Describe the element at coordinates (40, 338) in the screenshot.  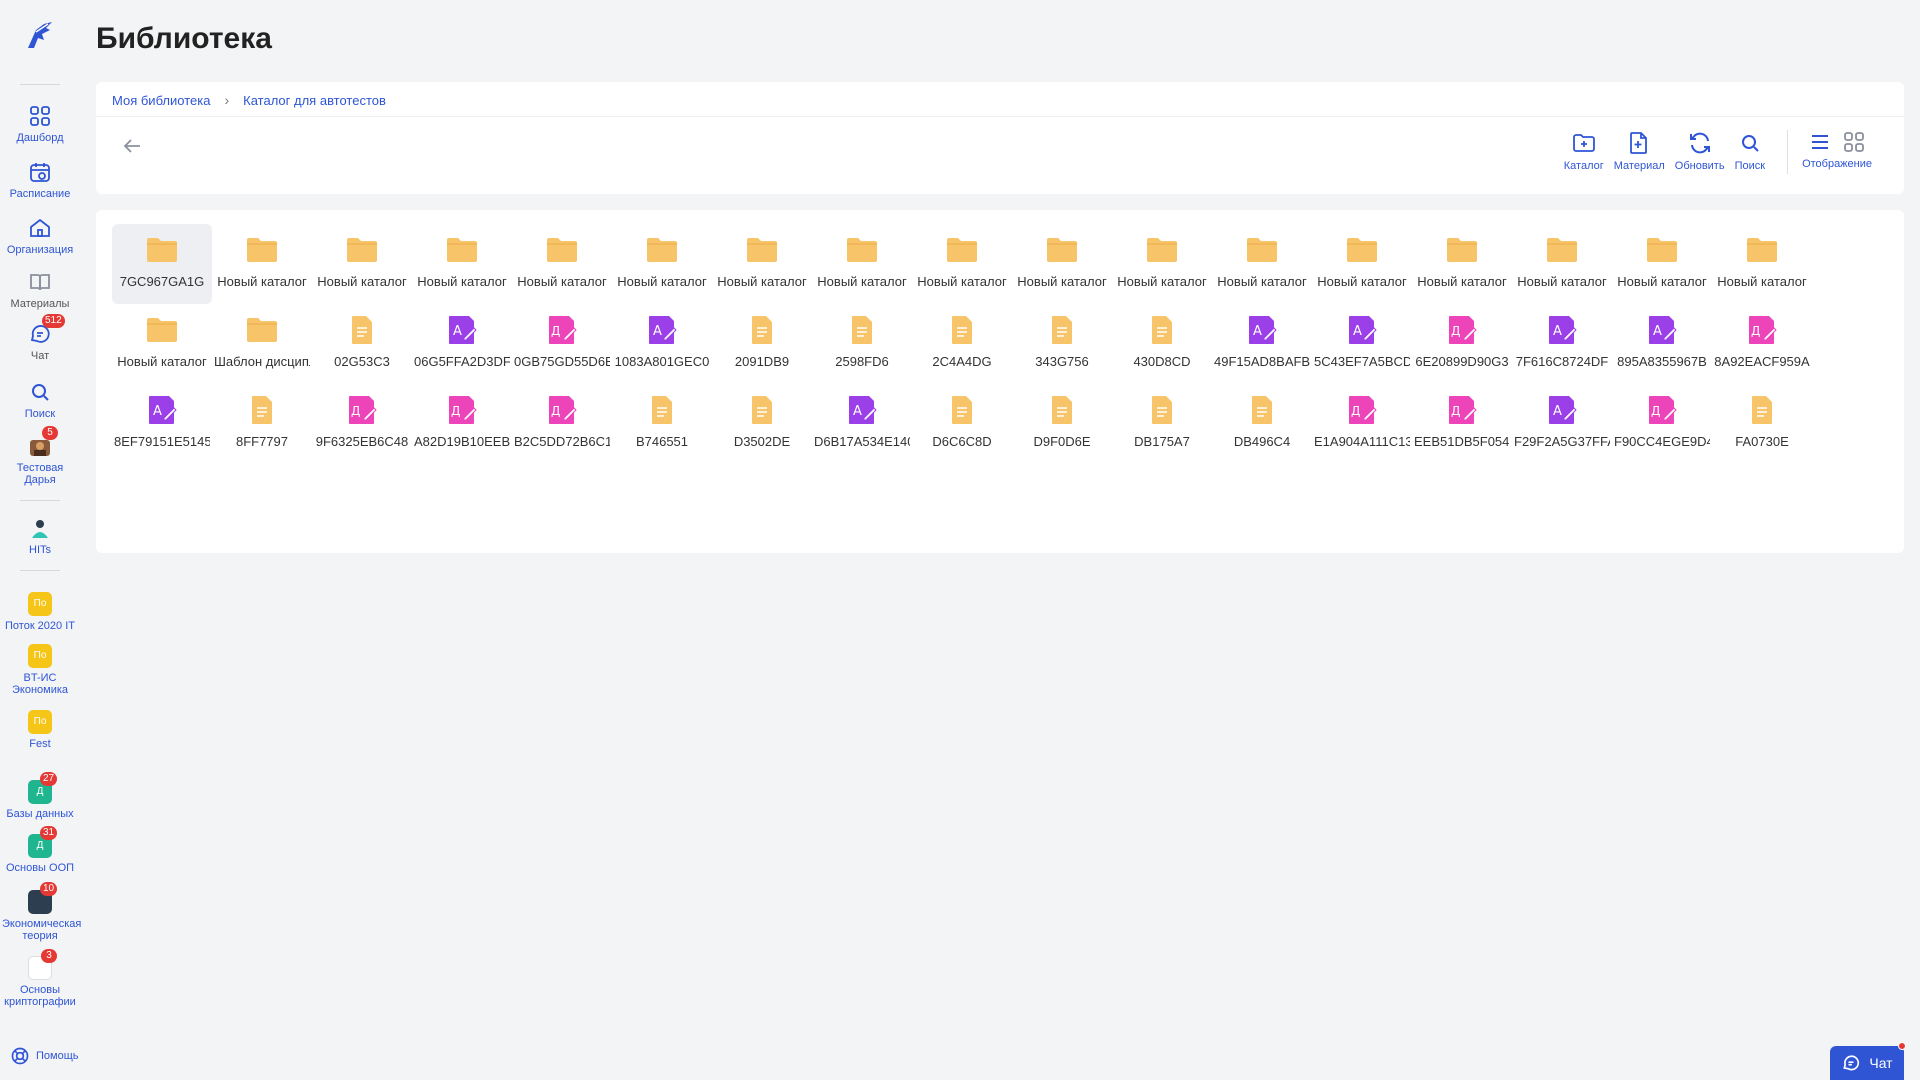
I see `sidebar-item-chat: 512 Чат` at that location.